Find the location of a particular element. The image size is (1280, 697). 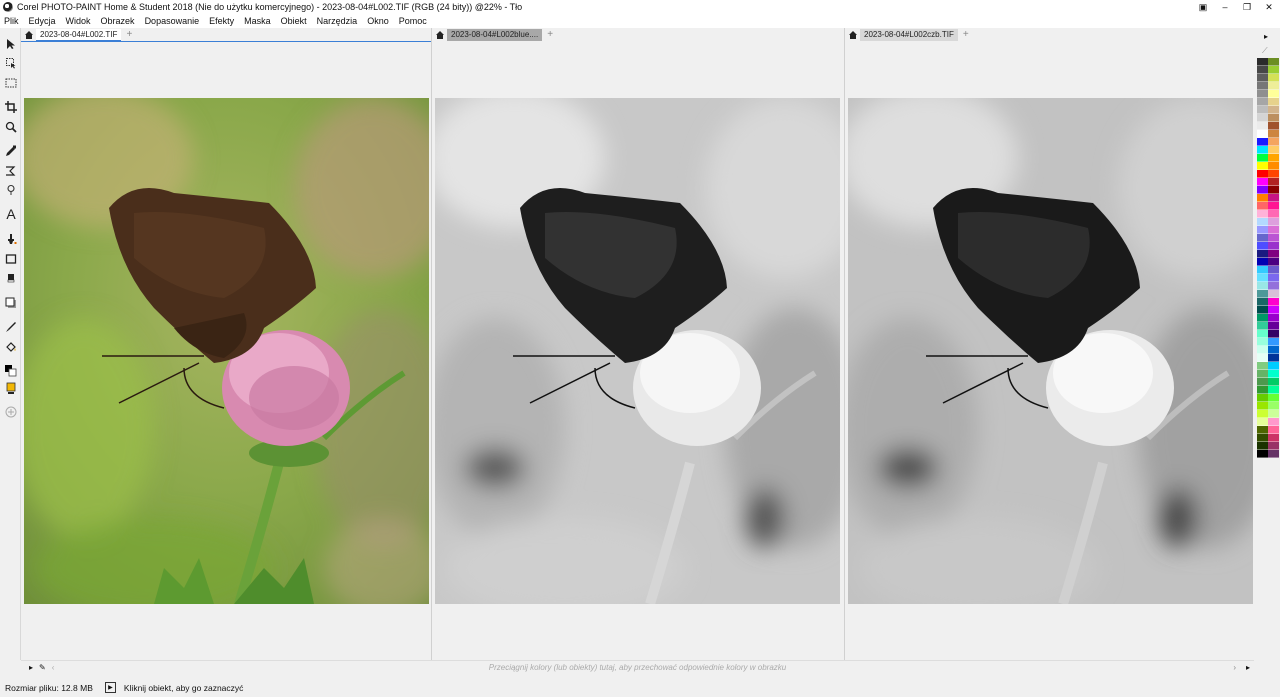

eyedropper-icon is located at coordinates (11, 151).